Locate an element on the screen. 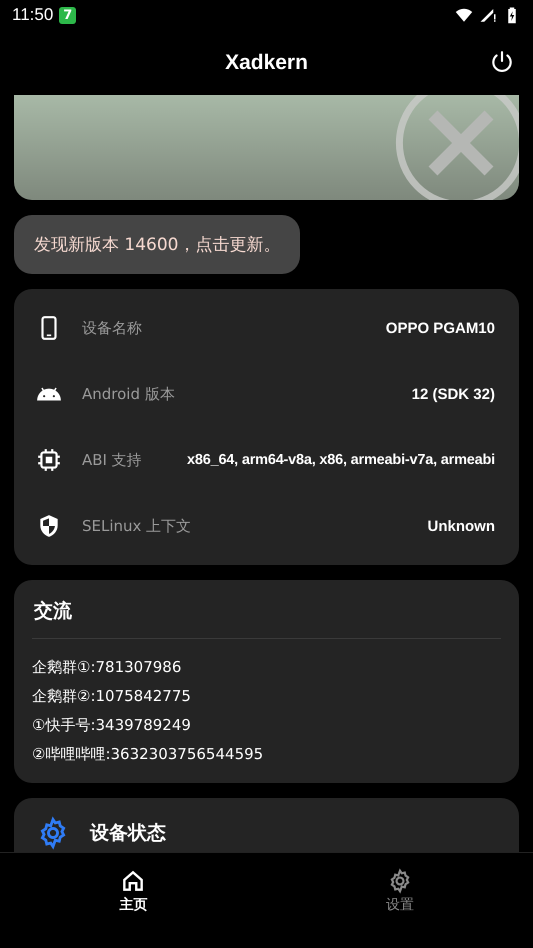  card-title: 设备状态 is located at coordinates (128, 833).